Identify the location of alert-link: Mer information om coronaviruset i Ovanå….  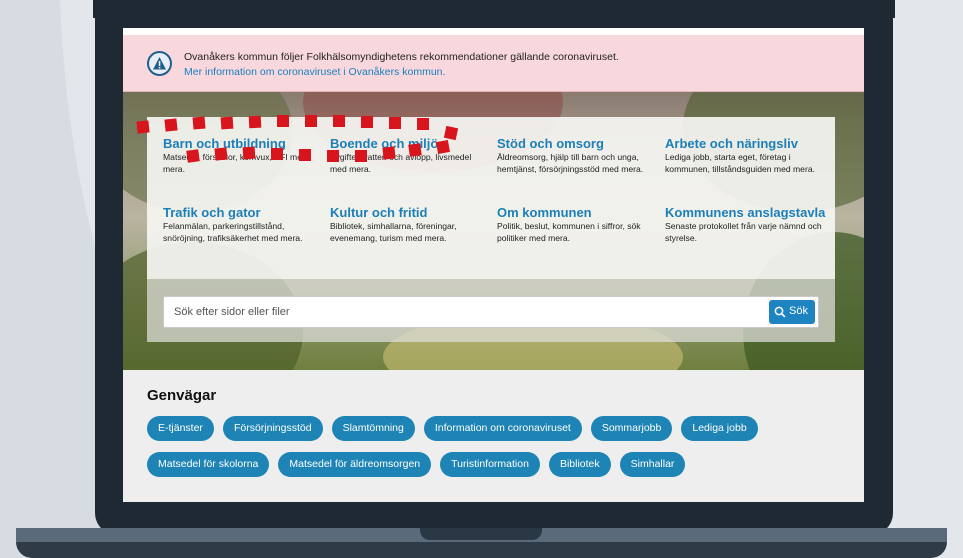
(314, 72).